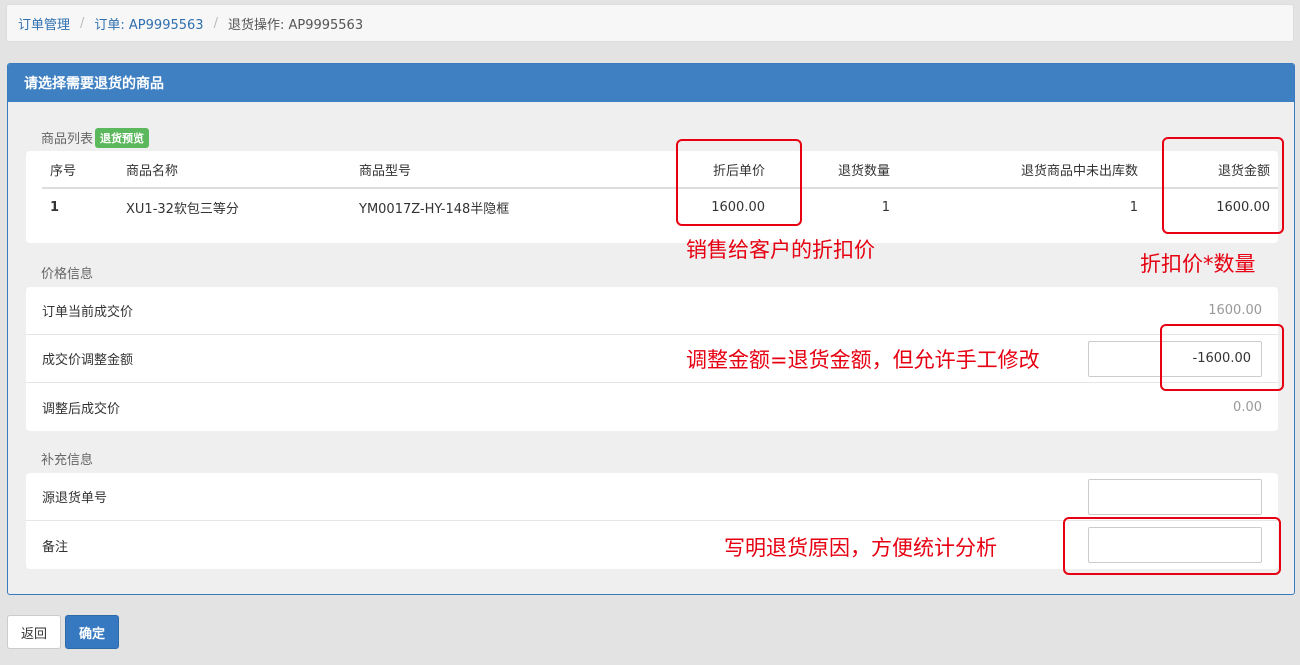 Image resolution: width=1300 pixels, height=665 pixels. Describe the element at coordinates (92, 632) in the screenshot. I see `confirm-button: 确定` at that location.